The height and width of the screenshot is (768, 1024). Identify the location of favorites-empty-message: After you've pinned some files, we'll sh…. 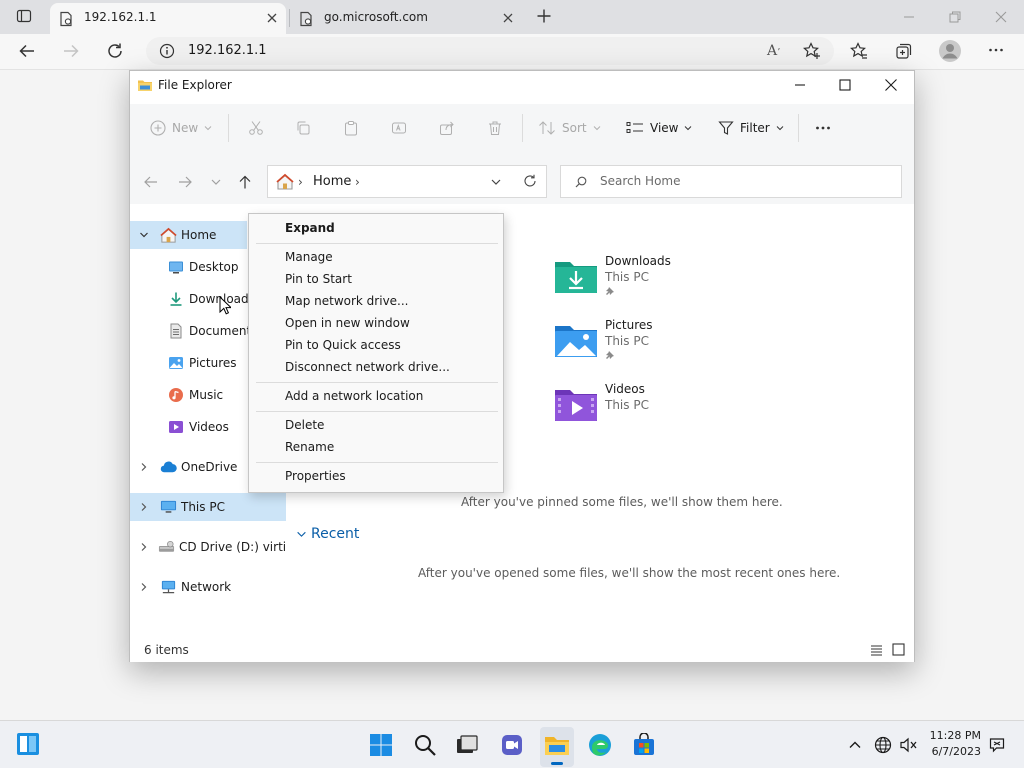
(622, 502).